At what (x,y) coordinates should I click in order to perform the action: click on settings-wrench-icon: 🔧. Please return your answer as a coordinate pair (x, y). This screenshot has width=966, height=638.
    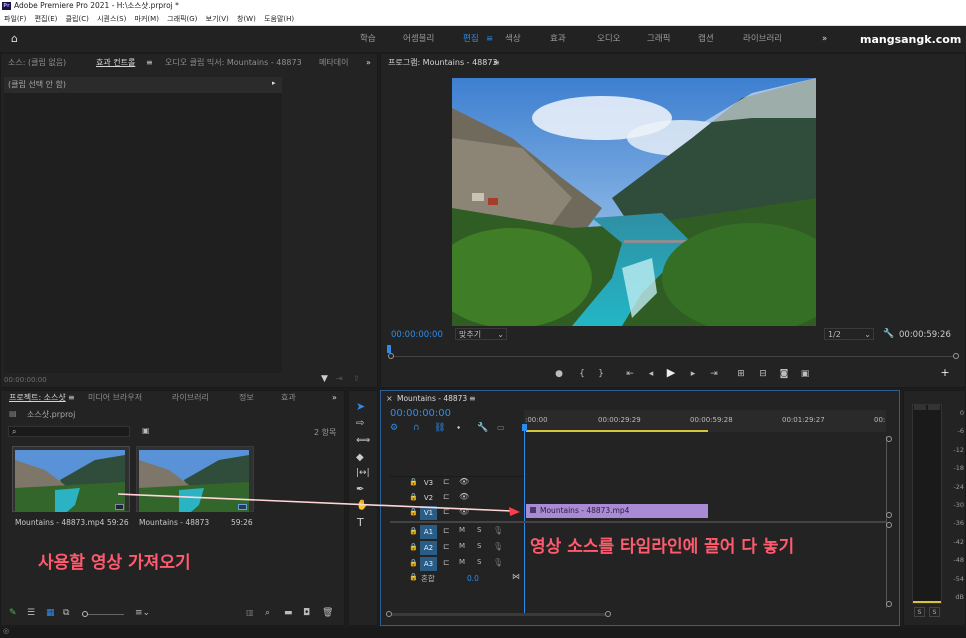
    Looking at the image, I should click on (482, 428).